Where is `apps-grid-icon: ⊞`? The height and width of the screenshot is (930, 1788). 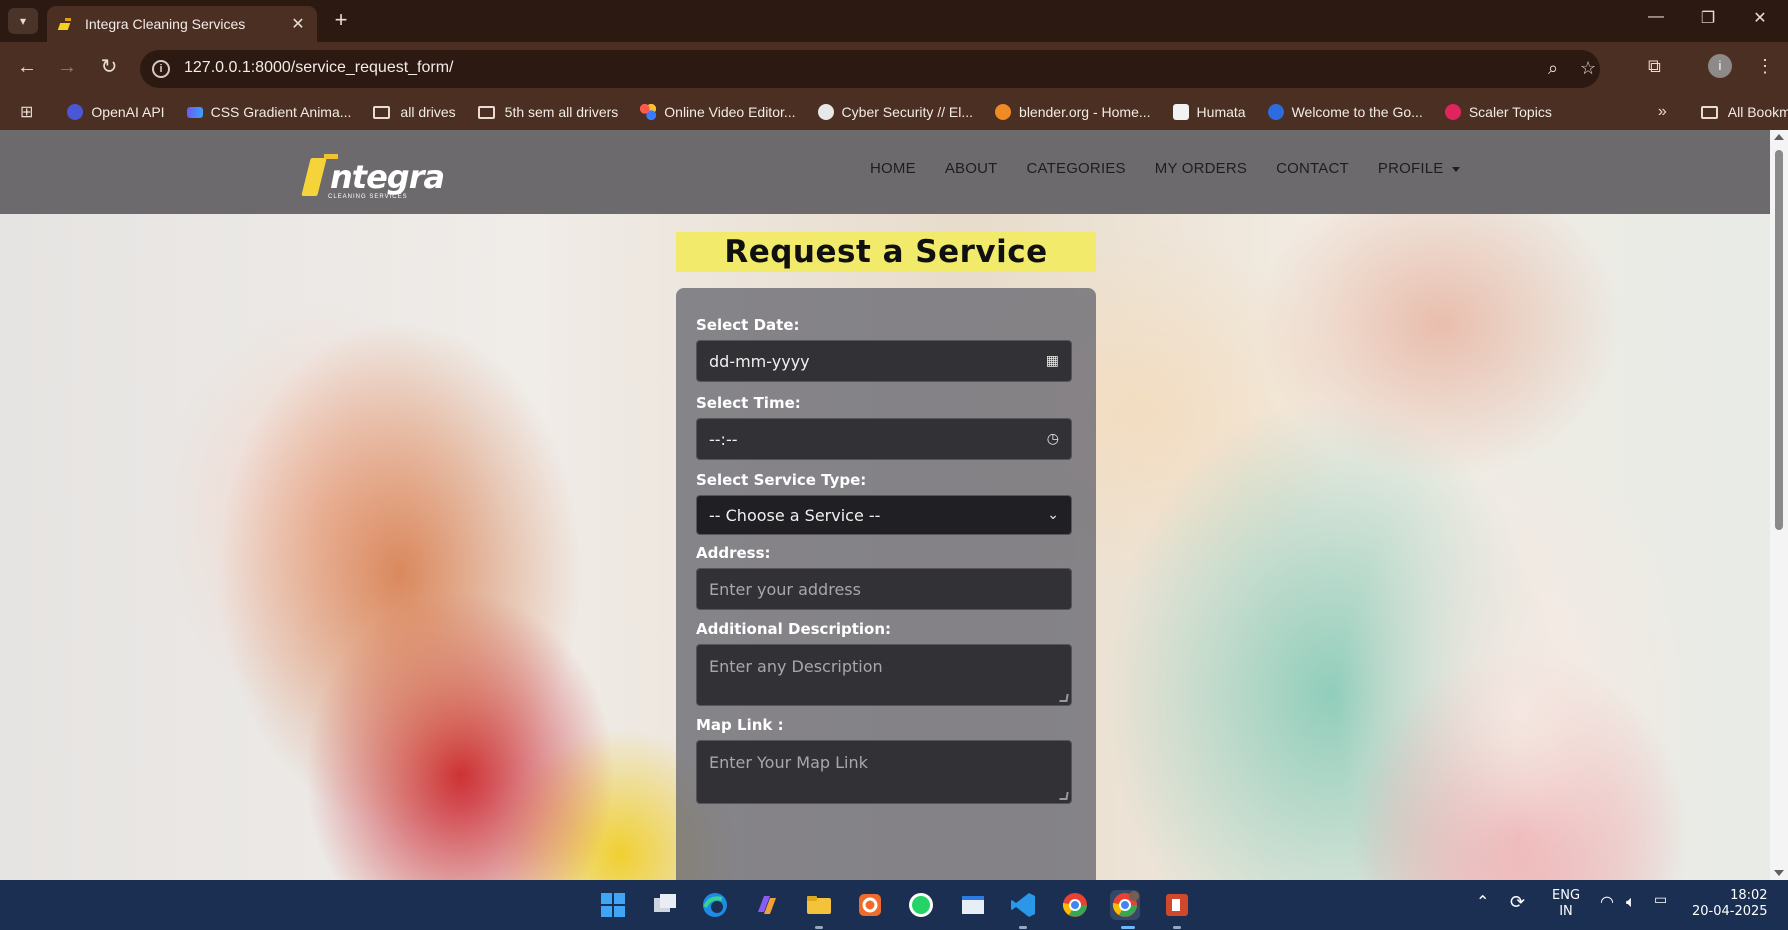 apps-grid-icon: ⊞ is located at coordinates (26, 112).